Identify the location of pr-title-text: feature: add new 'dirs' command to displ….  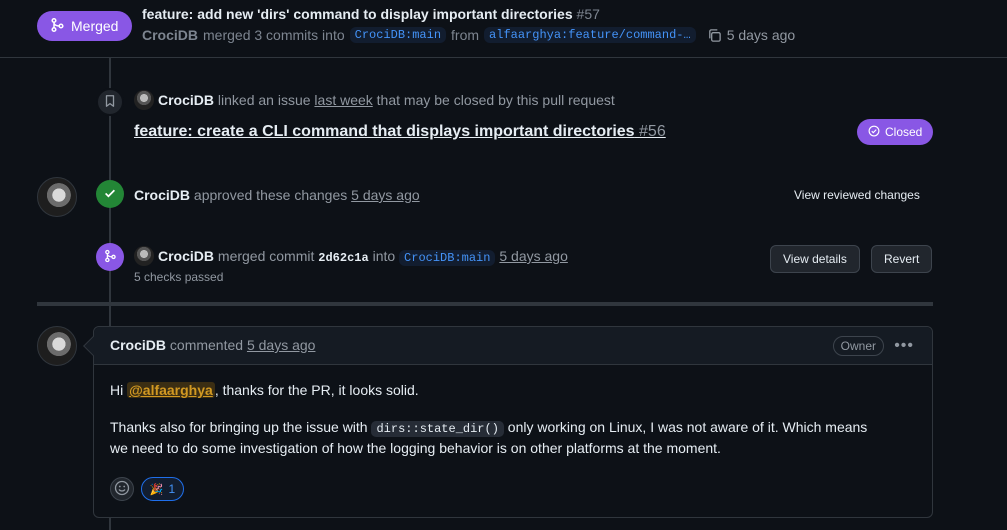
(357, 14).